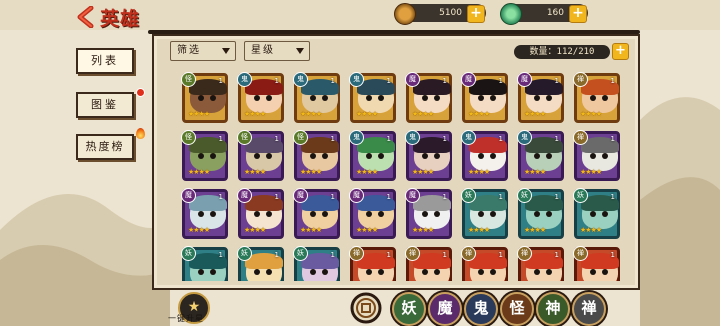 This screenshot has width=720, height=326. I want to click on faction-filter-1: 魔, so click(445, 309).